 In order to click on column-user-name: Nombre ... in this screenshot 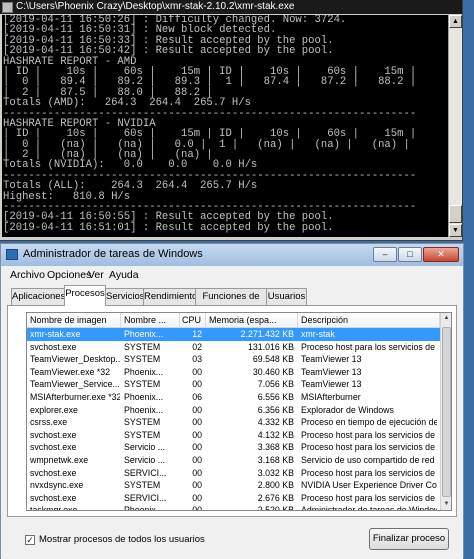, I will do `click(150, 320)`.